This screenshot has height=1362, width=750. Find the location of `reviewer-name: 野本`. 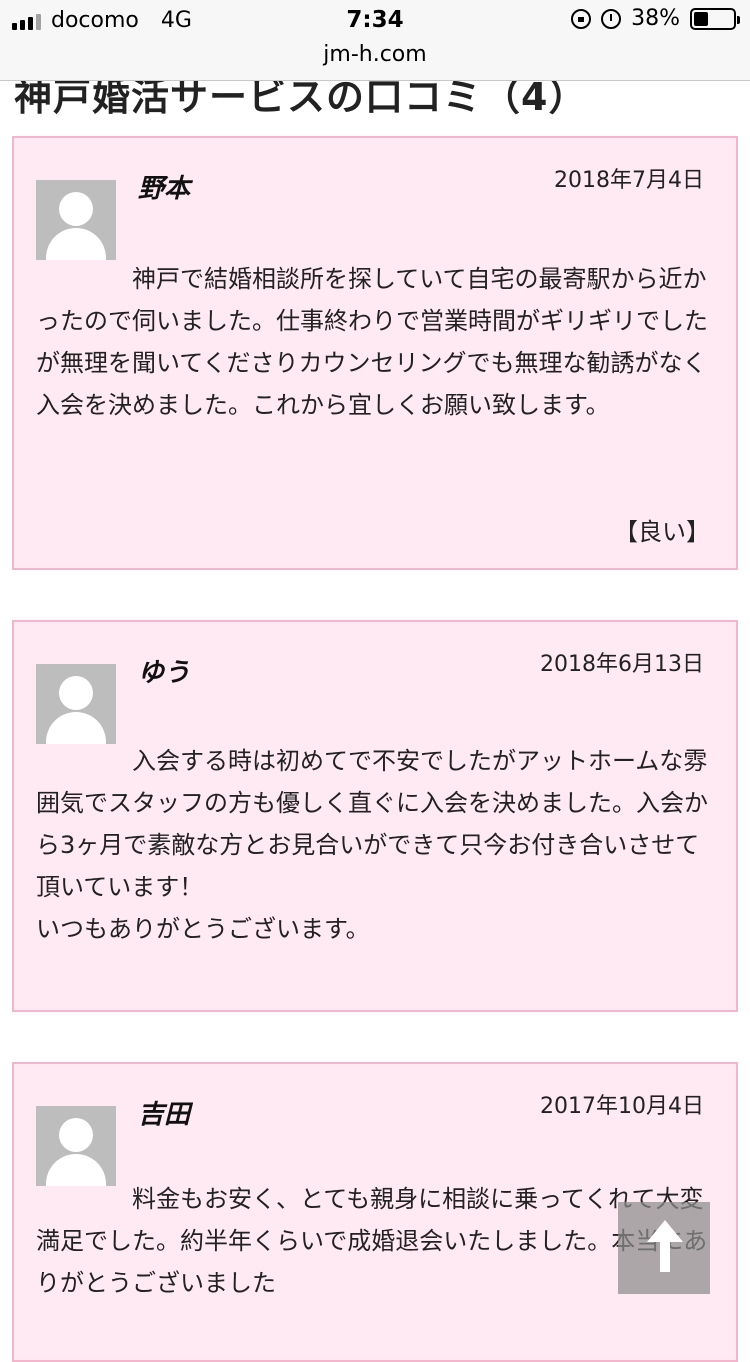

reviewer-name: 野本 is located at coordinates (164, 189).